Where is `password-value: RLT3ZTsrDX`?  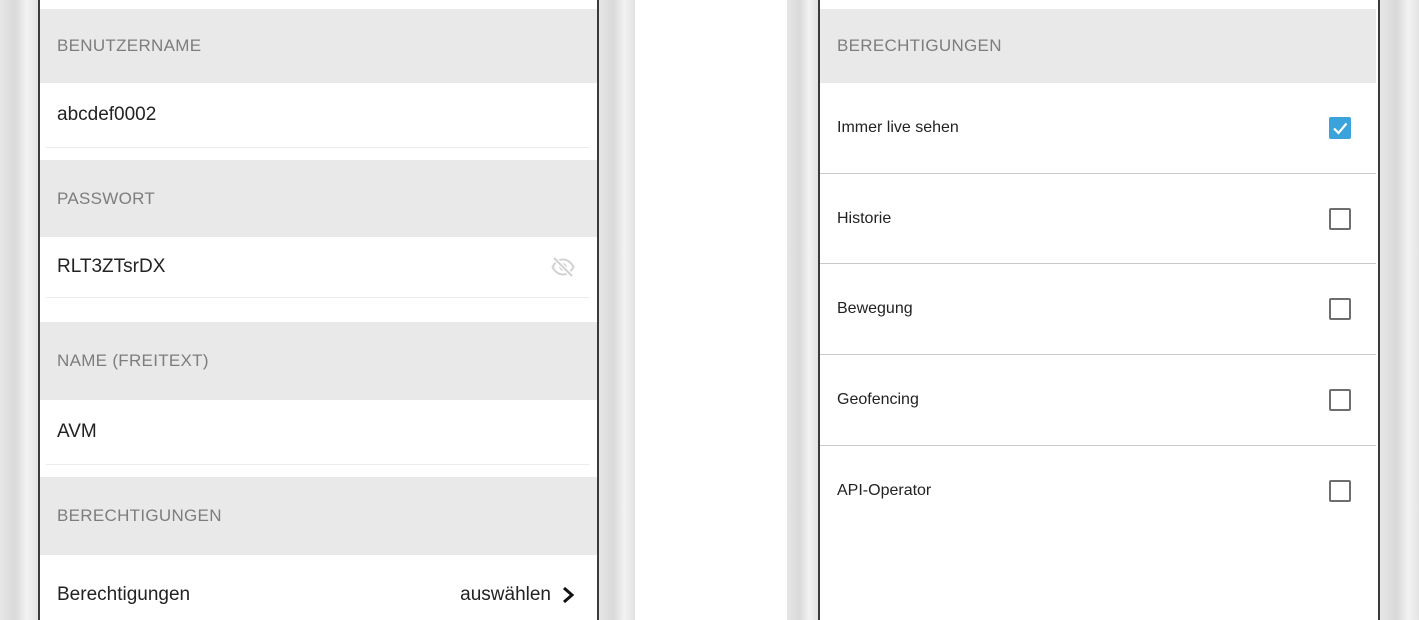
password-value: RLT3ZTsrDX is located at coordinates (111, 266).